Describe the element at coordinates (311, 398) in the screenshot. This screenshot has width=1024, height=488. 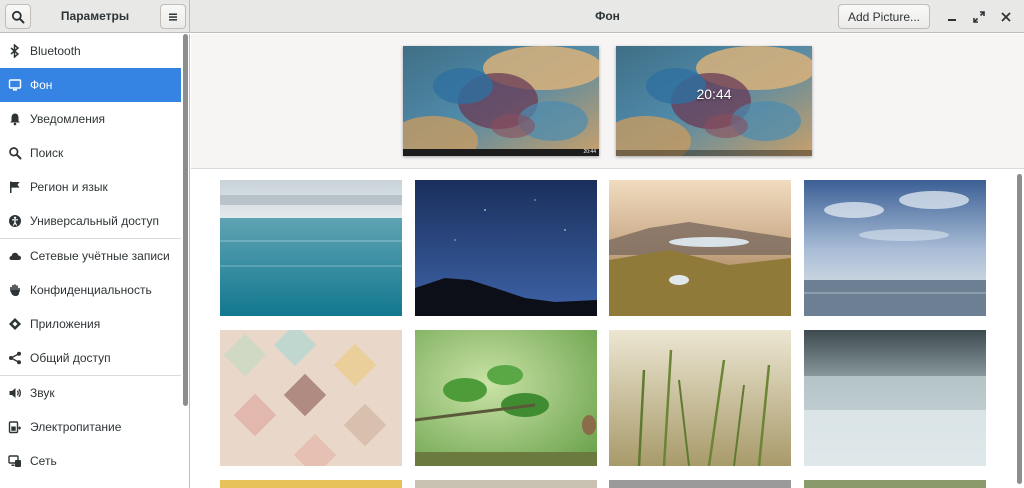
I see `wallpaper-tile-pastel-scales` at that location.